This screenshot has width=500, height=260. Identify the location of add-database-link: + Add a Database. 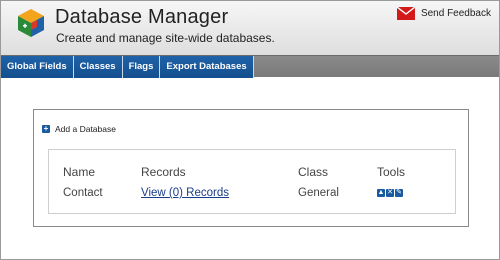
(79, 129).